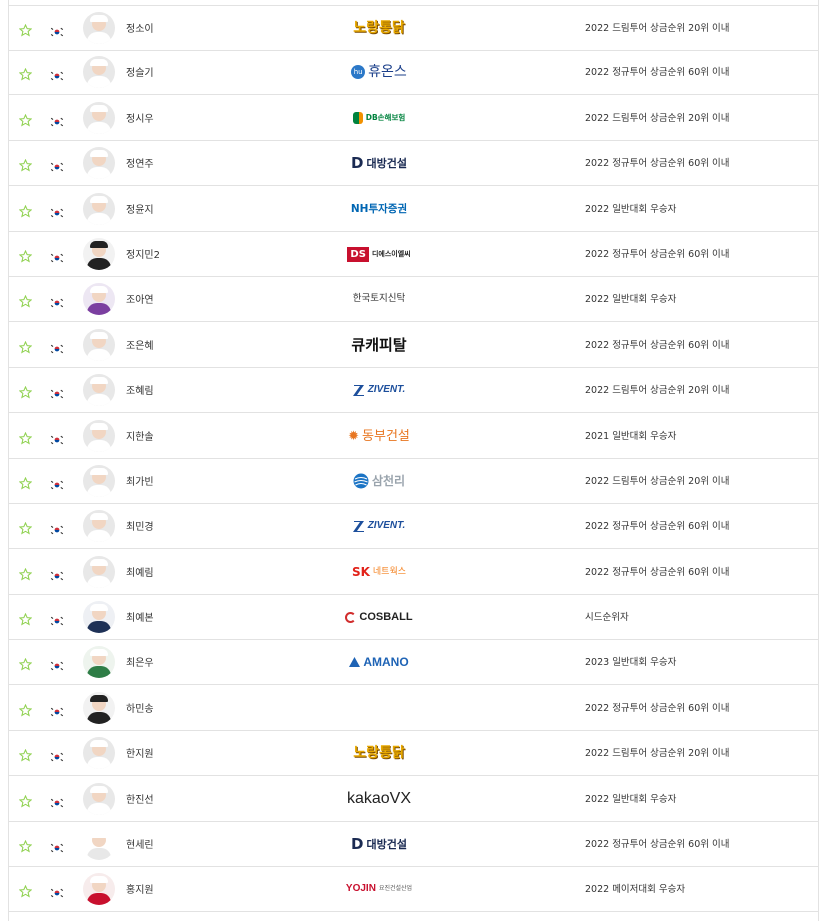  I want to click on player-name: 정시우, so click(140, 117).